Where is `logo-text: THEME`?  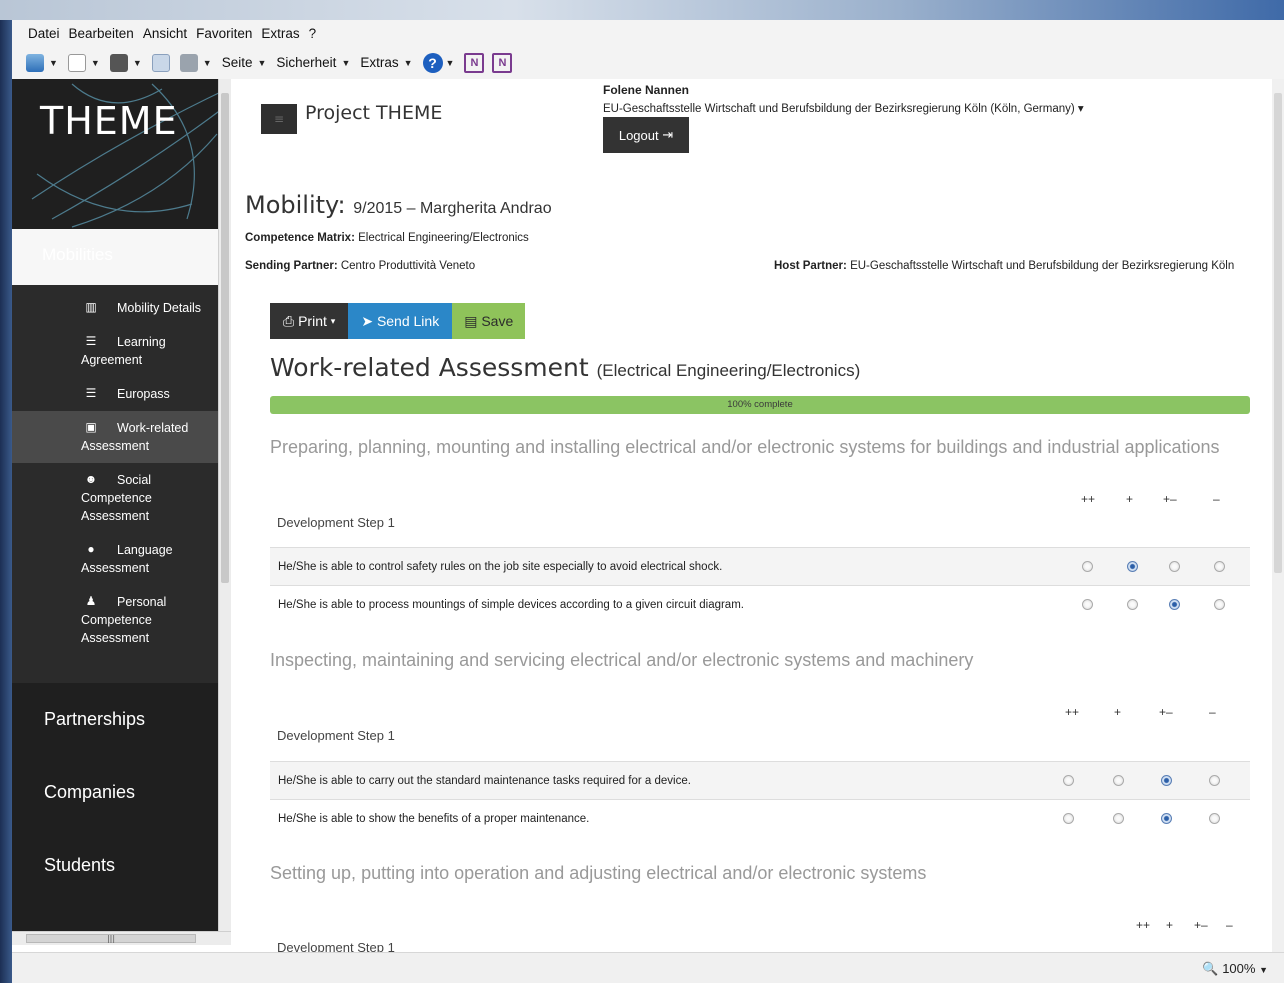 logo-text: THEME is located at coordinates (109, 121).